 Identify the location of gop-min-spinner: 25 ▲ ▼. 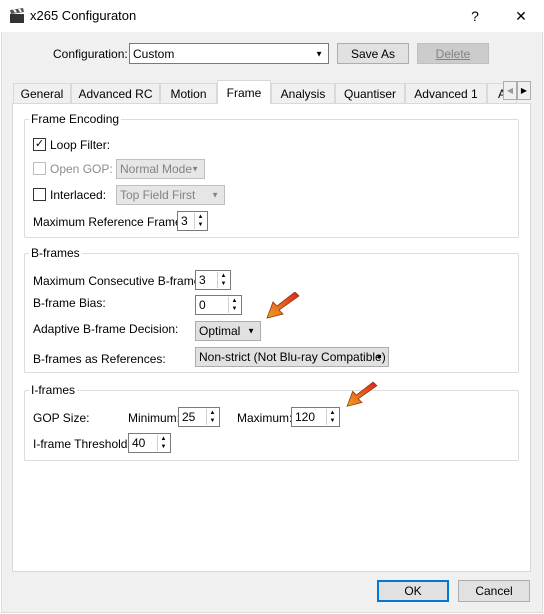
(199, 417).